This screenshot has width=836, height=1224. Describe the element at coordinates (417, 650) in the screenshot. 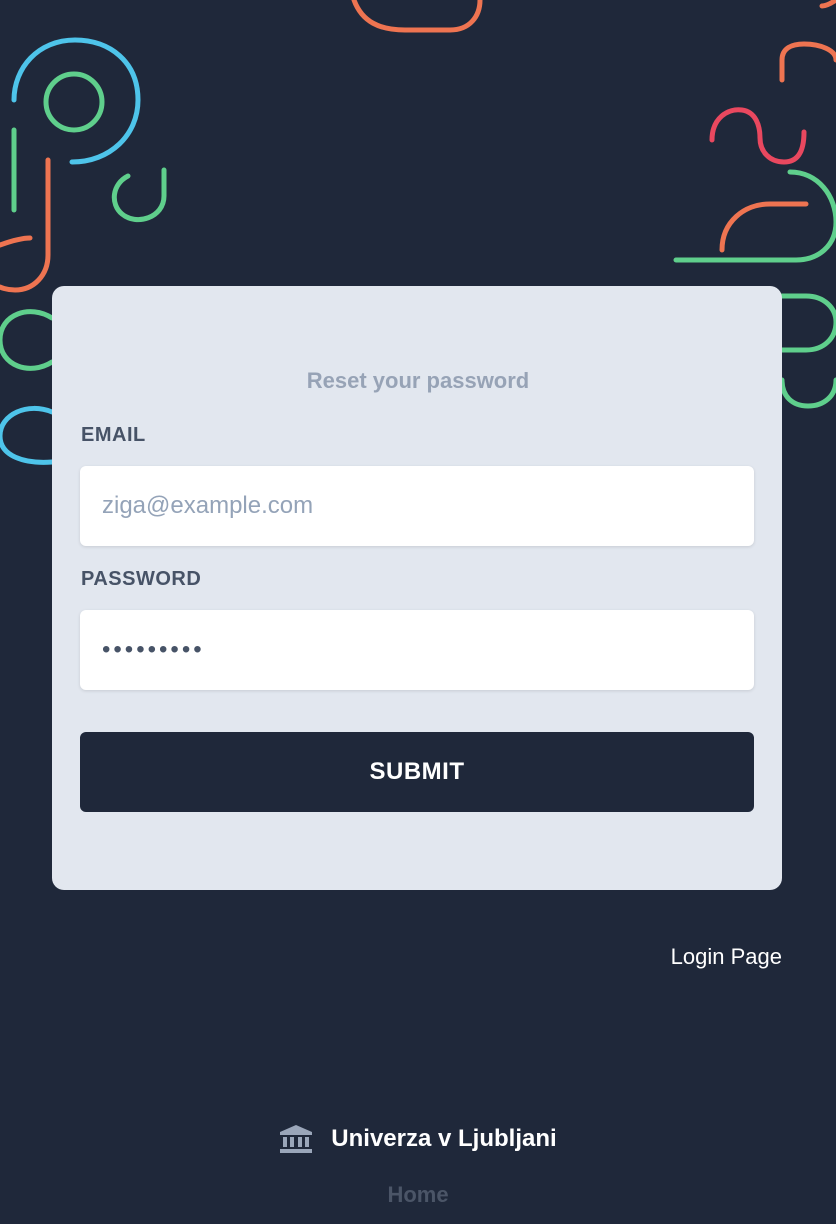

I see `password-field` at that location.